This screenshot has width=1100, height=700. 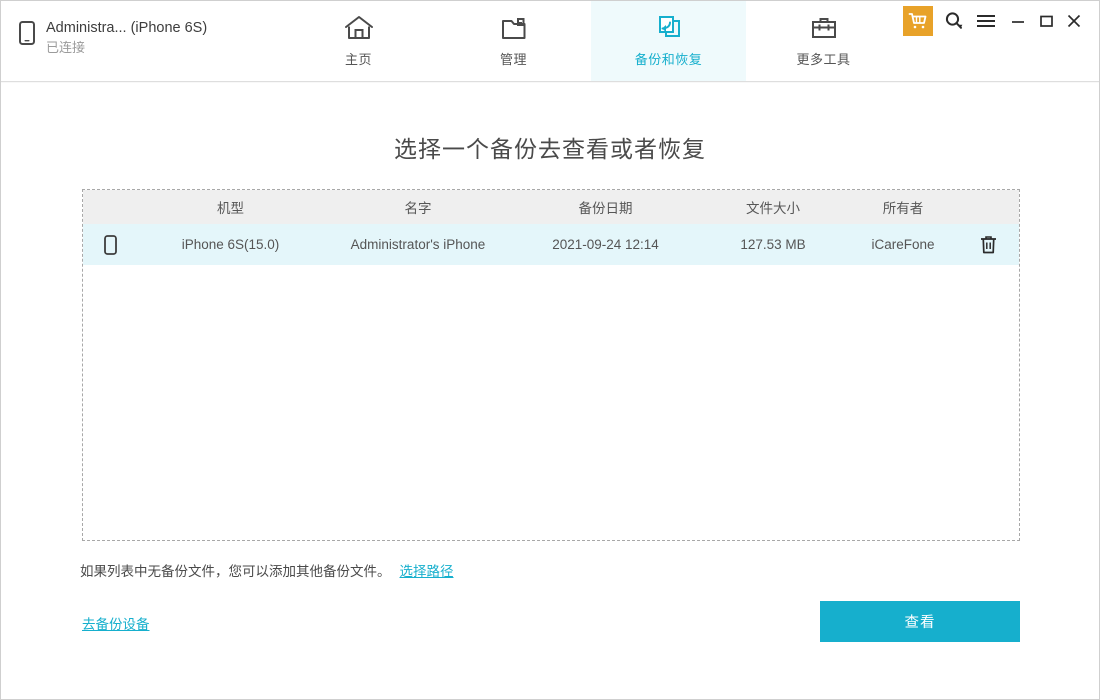 What do you see at coordinates (954, 21) in the screenshot?
I see `search-icon` at bounding box center [954, 21].